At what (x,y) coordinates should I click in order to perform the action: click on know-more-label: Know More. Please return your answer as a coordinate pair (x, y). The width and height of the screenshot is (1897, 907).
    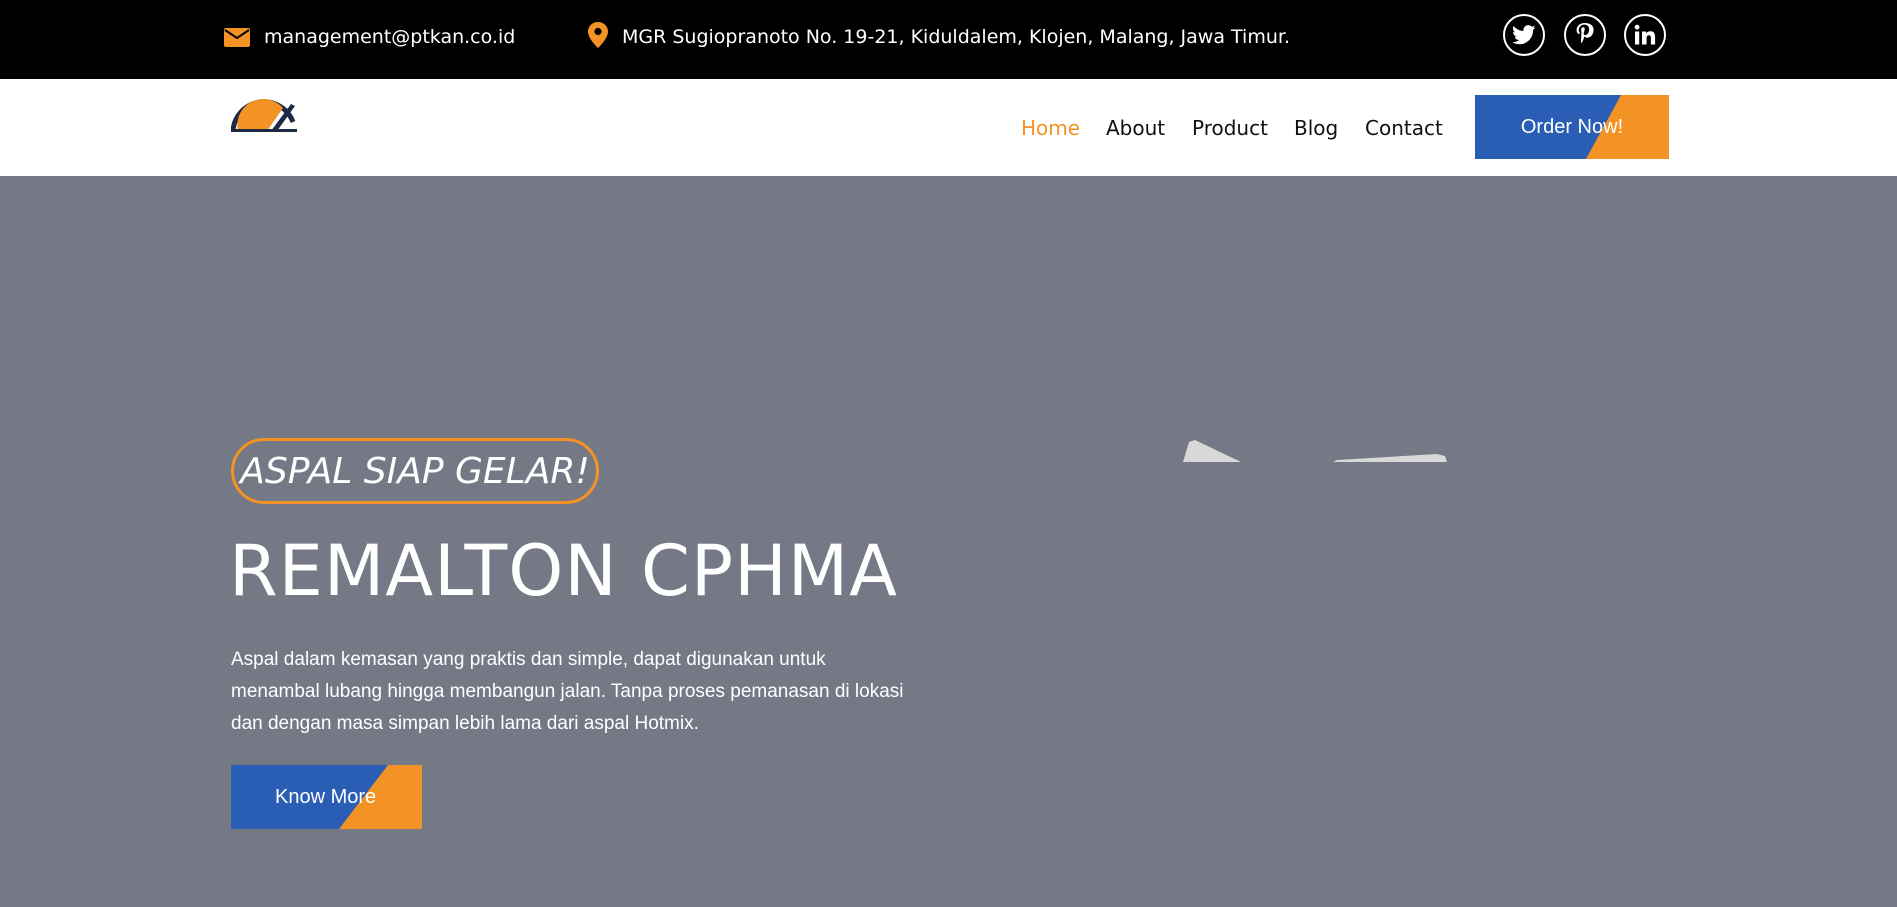
    Looking at the image, I should click on (326, 796).